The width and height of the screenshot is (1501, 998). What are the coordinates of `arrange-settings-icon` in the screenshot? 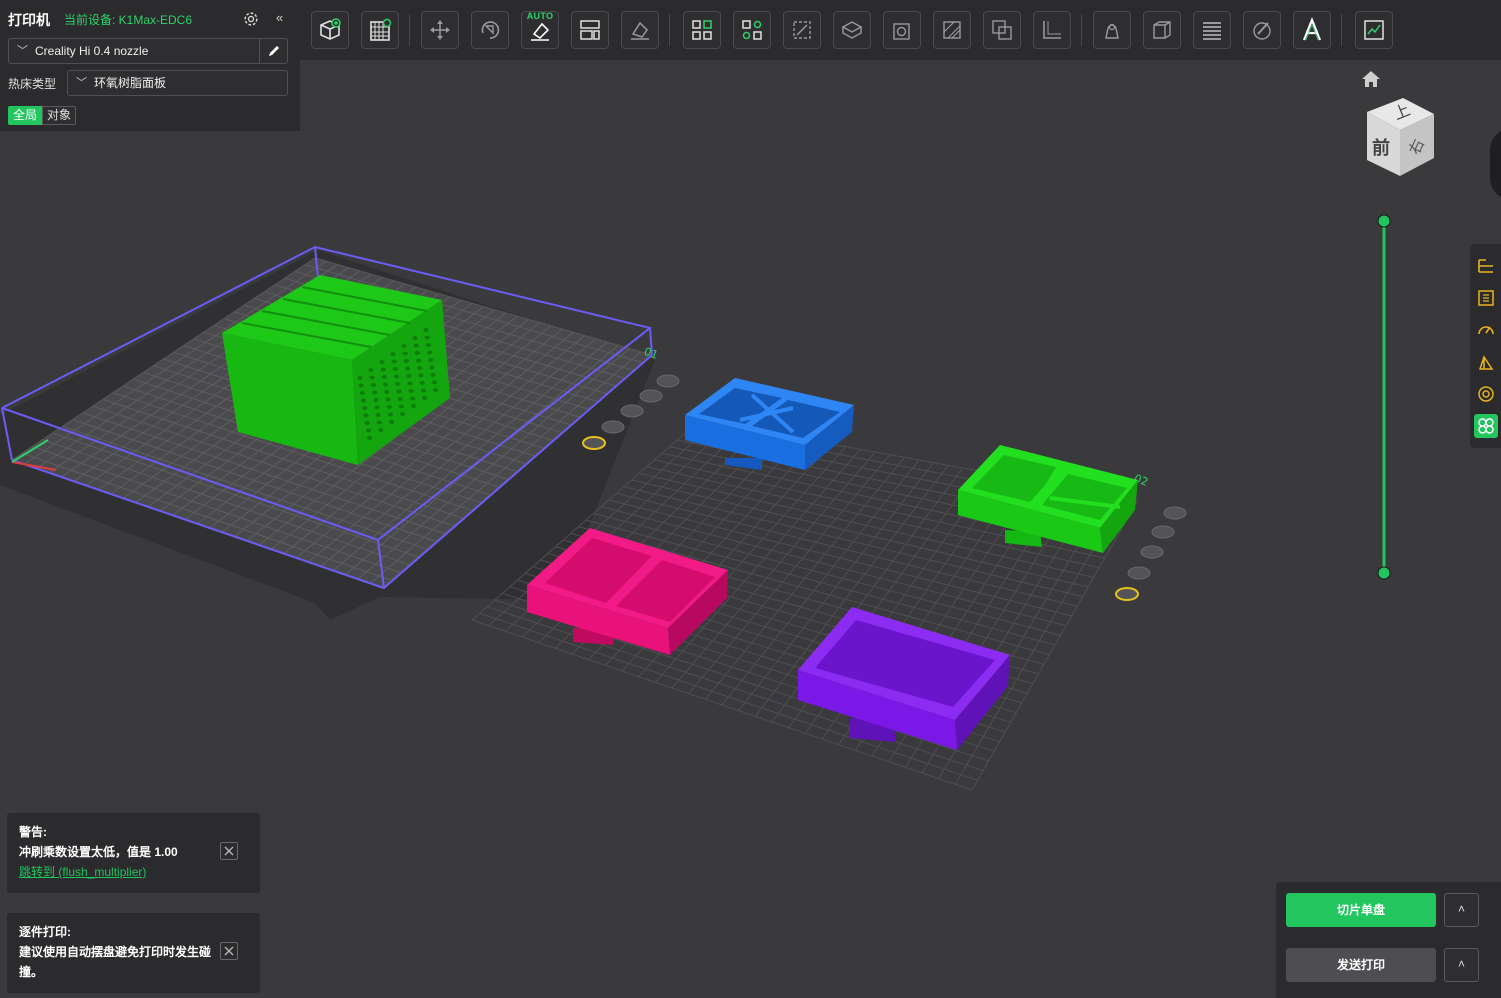 It's located at (752, 30).